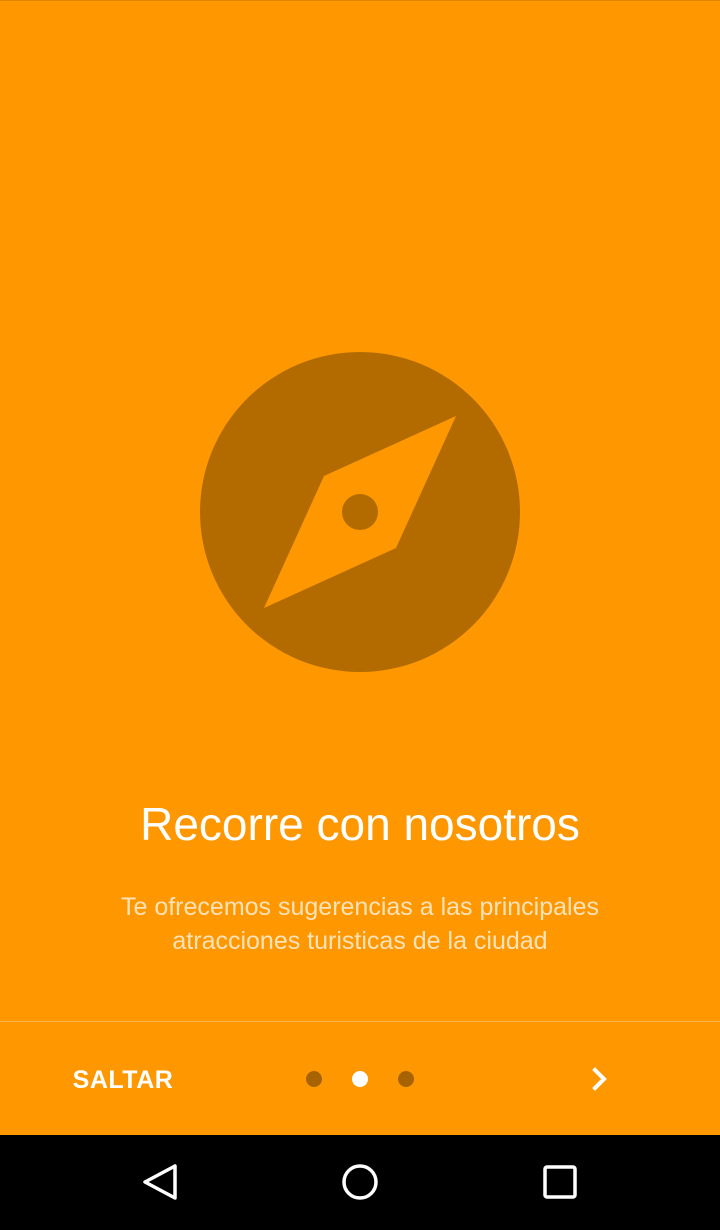  Describe the element at coordinates (360, 0) in the screenshot. I see `top-divider` at that location.